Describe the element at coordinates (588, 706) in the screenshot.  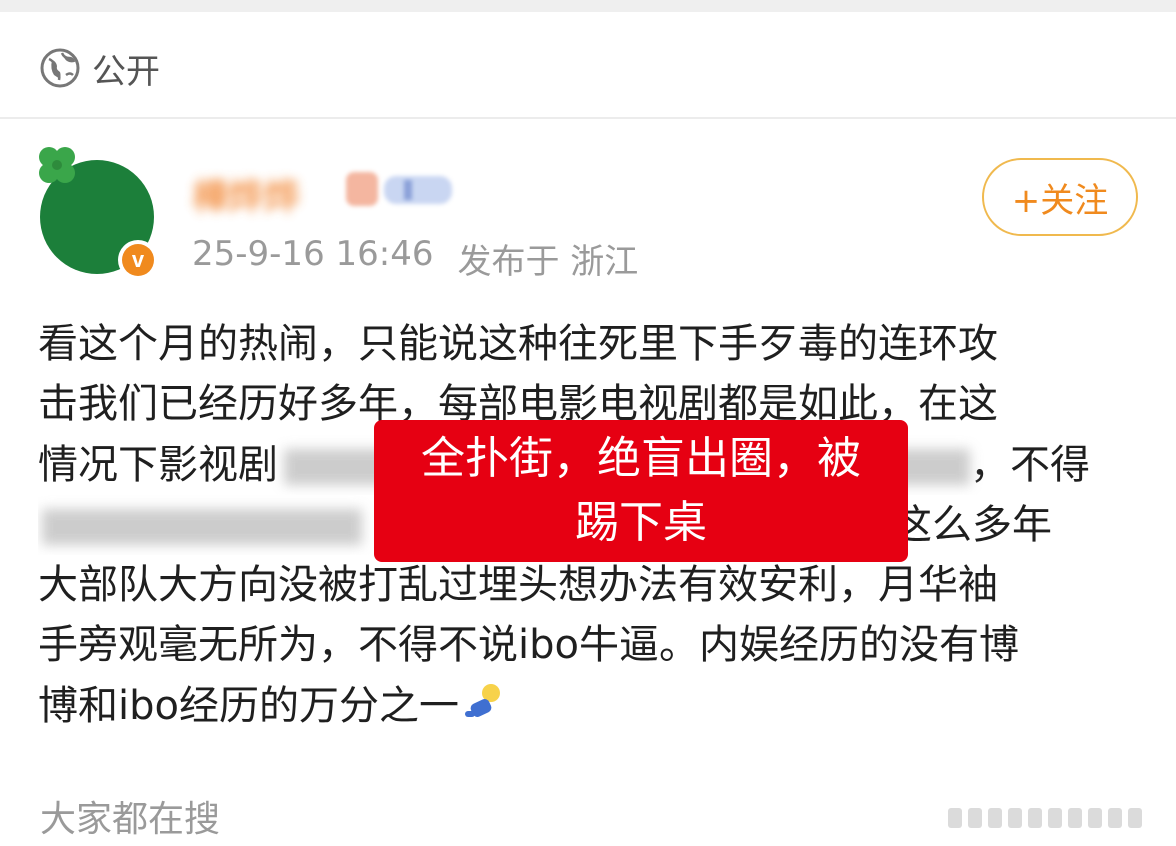
I see `post-line: 博和ibo经历的万分之一` at that location.